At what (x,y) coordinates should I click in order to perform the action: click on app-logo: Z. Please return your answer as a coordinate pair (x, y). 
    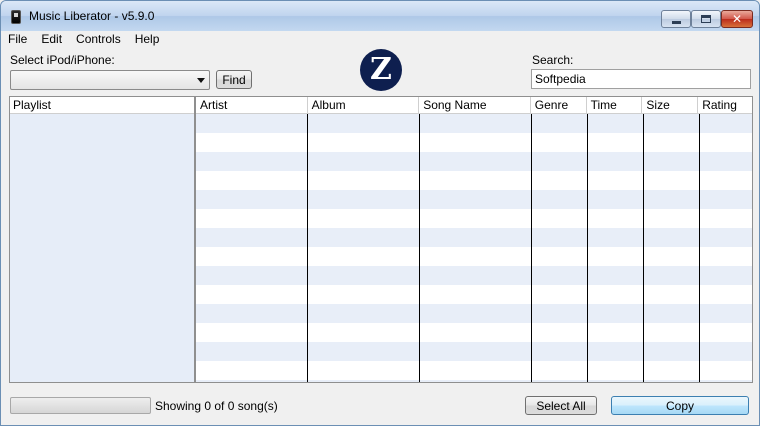
    Looking at the image, I should click on (381, 70).